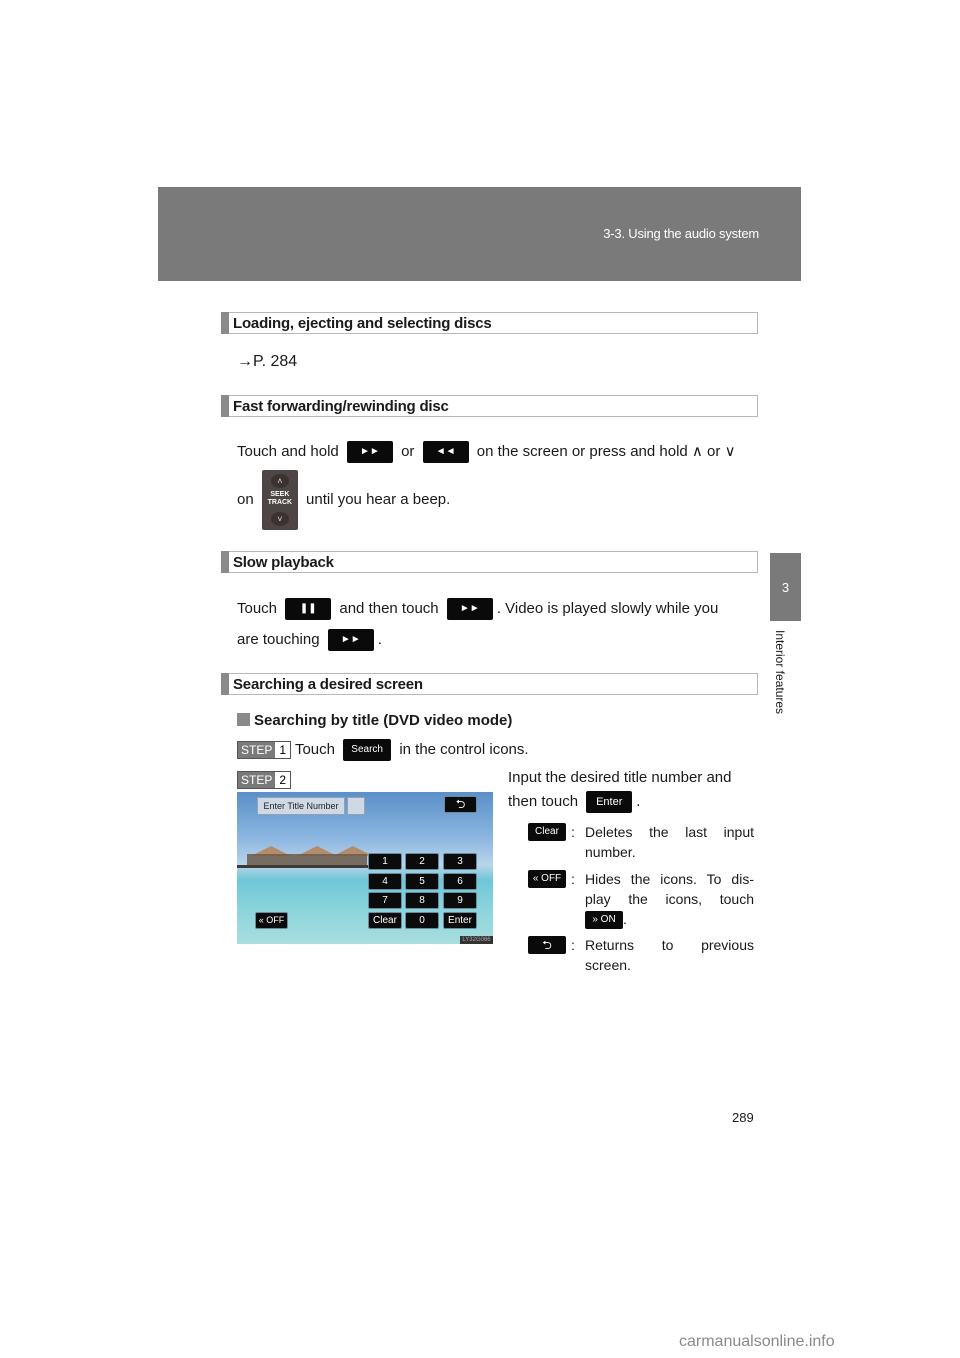 The image size is (960, 1358). What do you see at coordinates (460, 881) in the screenshot?
I see `key-6: 6` at bounding box center [460, 881].